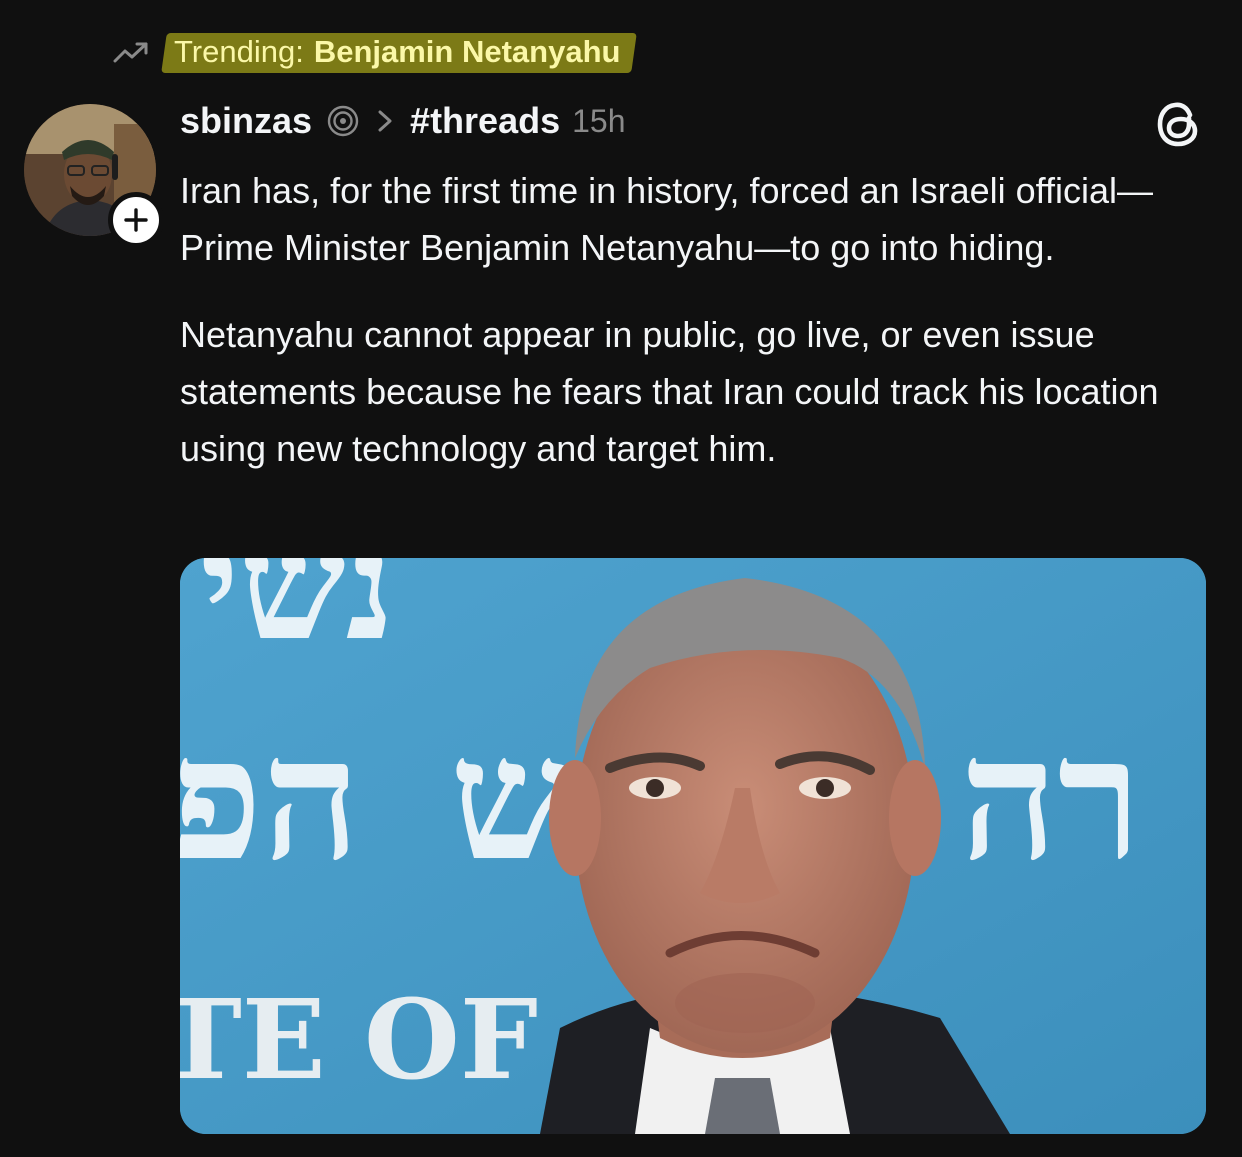 The width and height of the screenshot is (1242, 1157). Describe the element at coordinates (359, 1039) in the screenshot. I see `backdrop-lettering-bottom: TE OF` at that location.